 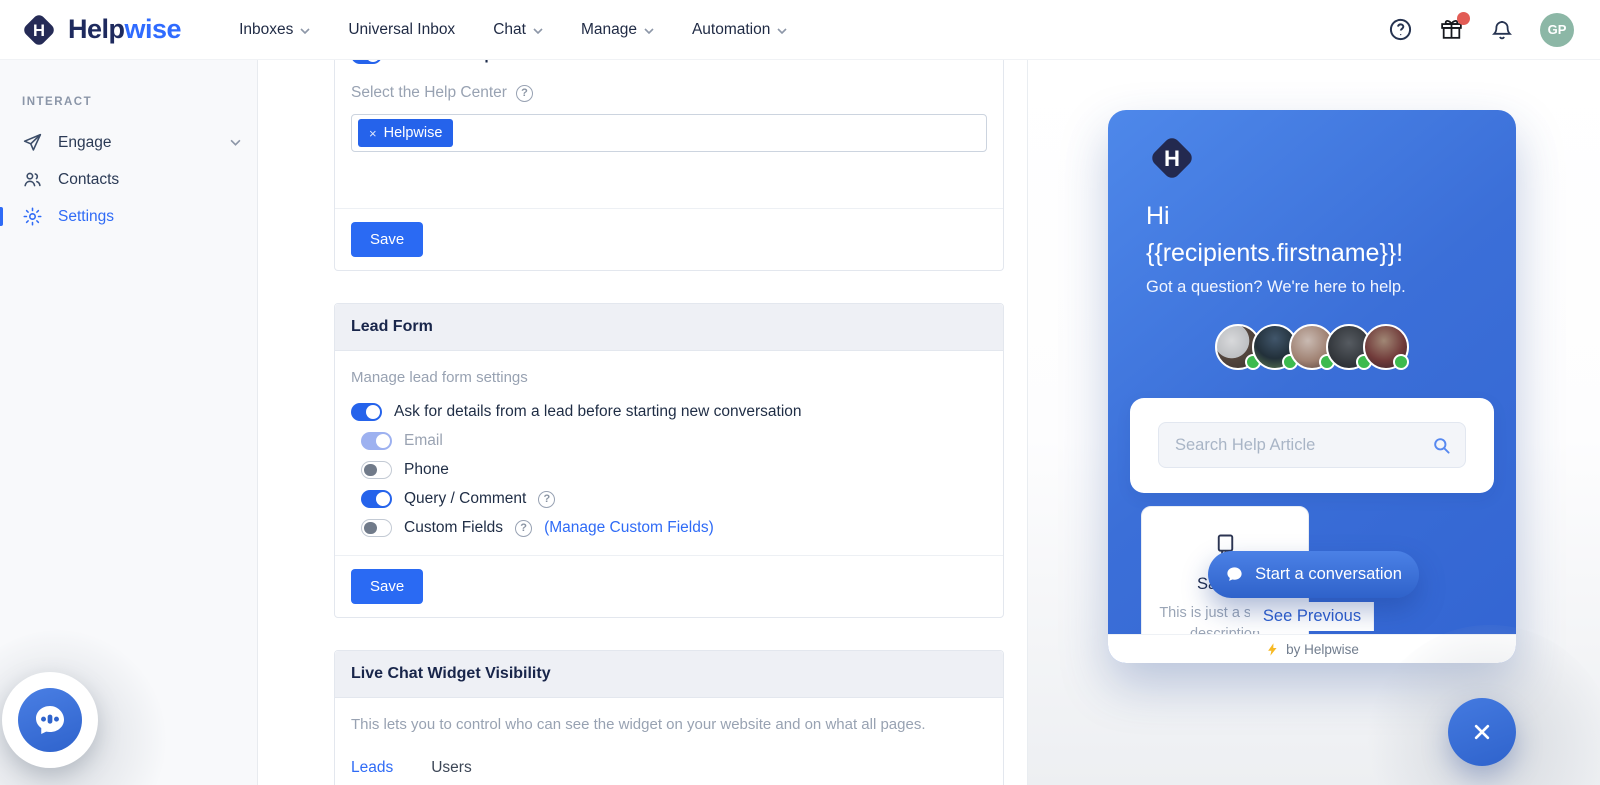 What do you see at coordinates (608, 29) in the screenshot?
I see `nav-label: Manage` at bounding box center [608, 29].